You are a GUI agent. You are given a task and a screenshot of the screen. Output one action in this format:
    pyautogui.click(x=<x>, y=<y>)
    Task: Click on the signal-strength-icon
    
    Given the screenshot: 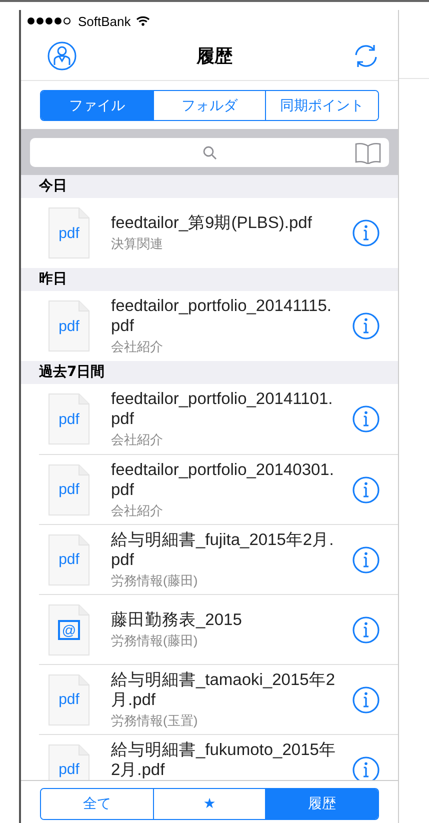 What is the action you would take?
    pyautogui.click(x=50, y=21)
    